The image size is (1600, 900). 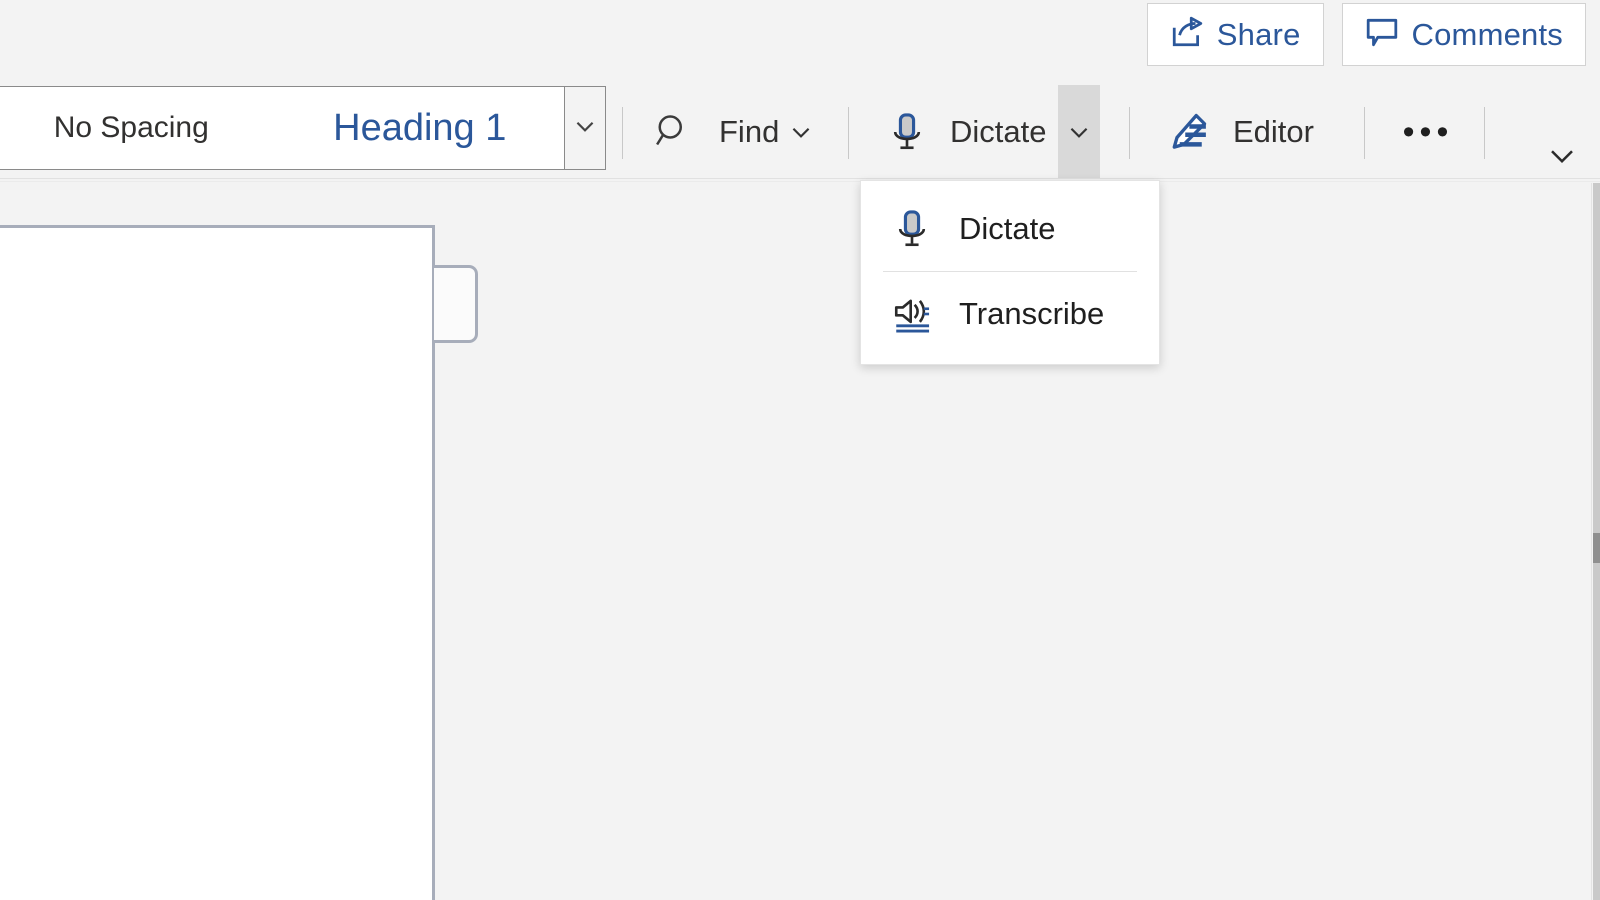 I want to click on dictate-button: Dictate, so click(x=988, y=132).